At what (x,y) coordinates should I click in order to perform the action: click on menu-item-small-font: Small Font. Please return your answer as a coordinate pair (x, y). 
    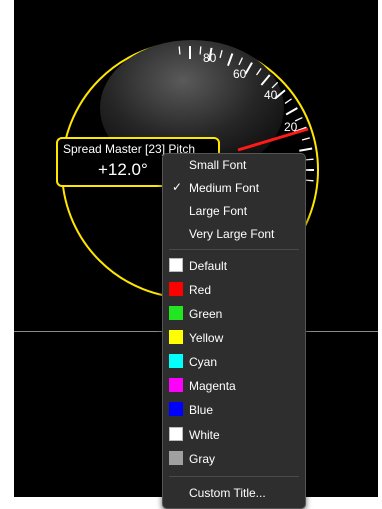
    Looking at the image, I should click on (234, 165).